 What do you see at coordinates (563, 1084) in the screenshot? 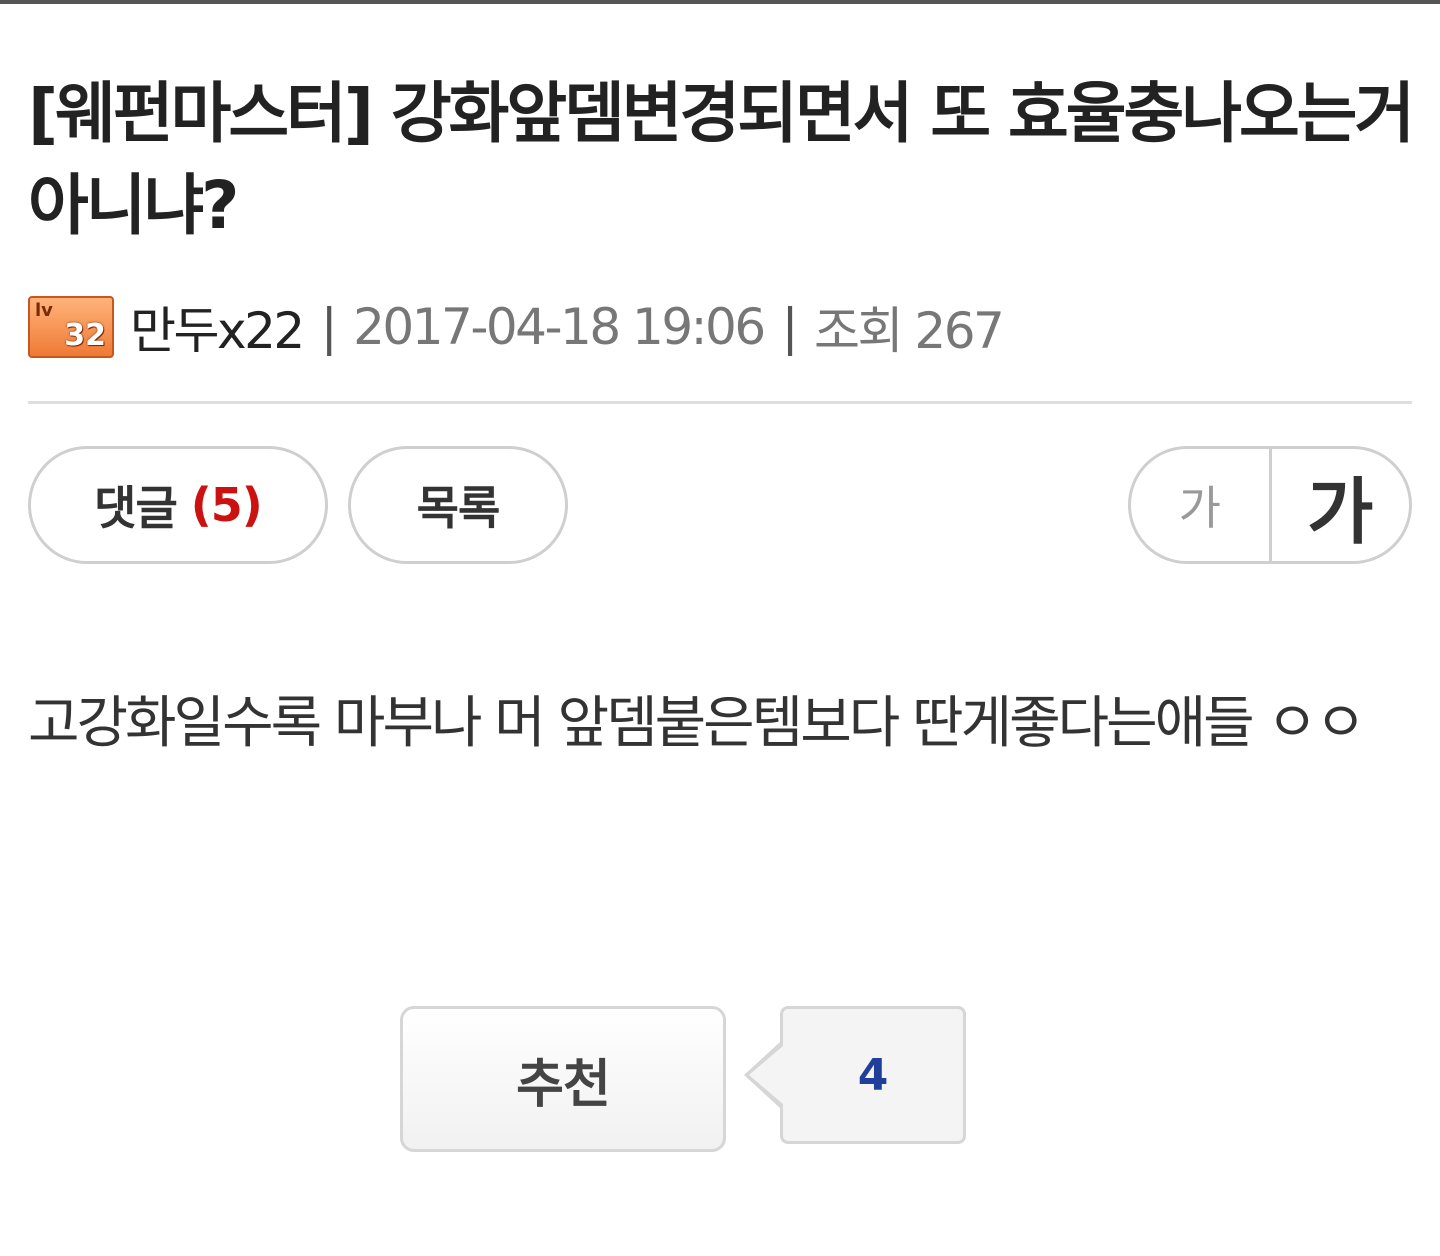
I see `recommend-button-label: 추천` at bounding box center [563, 1084].